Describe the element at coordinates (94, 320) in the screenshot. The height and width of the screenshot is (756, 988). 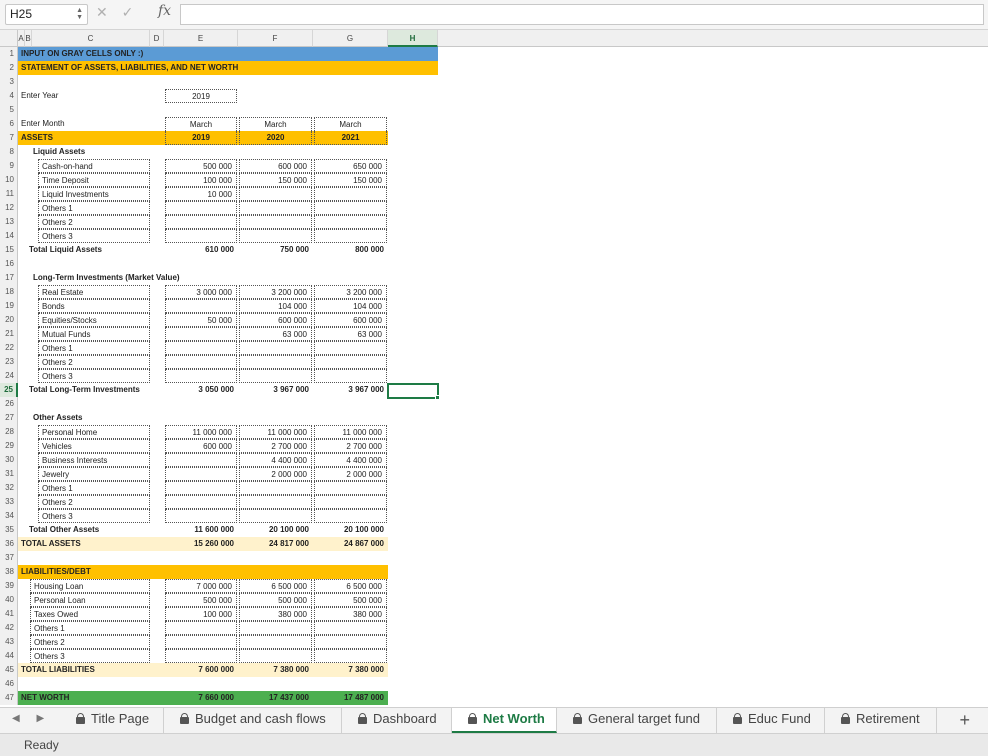
I see `input-label-20: Equities/Stocks` at that location.